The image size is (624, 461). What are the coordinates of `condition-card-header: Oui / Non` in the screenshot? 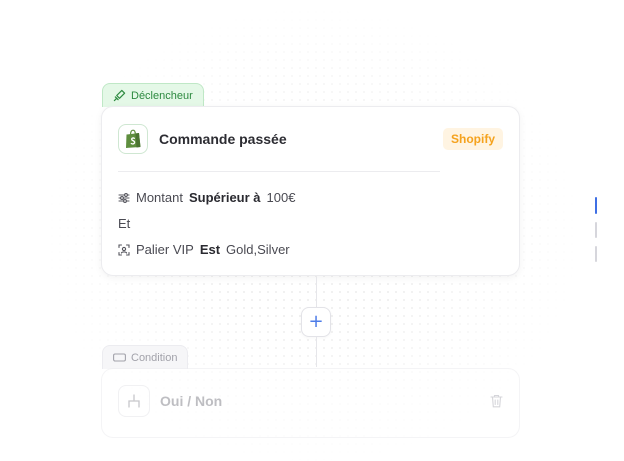 It's located at (310, 401).